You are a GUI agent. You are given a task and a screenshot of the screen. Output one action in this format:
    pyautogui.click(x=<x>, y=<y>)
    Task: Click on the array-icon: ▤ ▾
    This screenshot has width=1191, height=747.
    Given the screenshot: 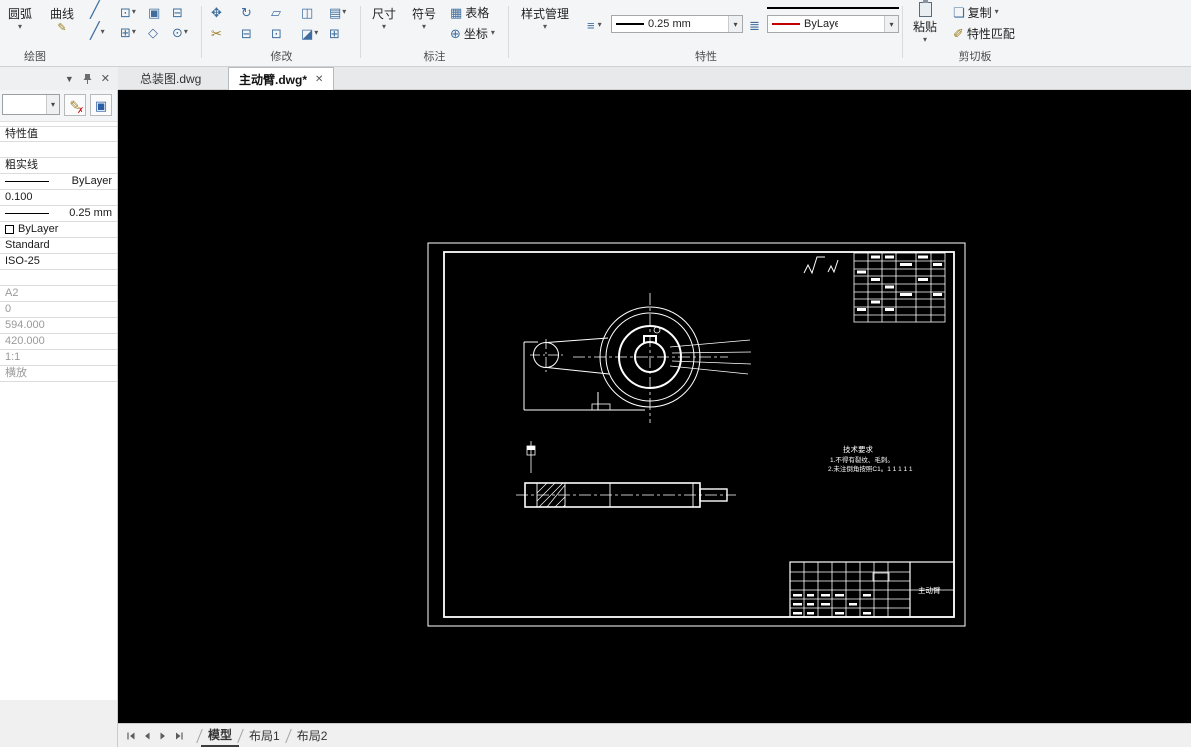 What is the action you would take?
    pyautogui.click(x=337, y=12)
    